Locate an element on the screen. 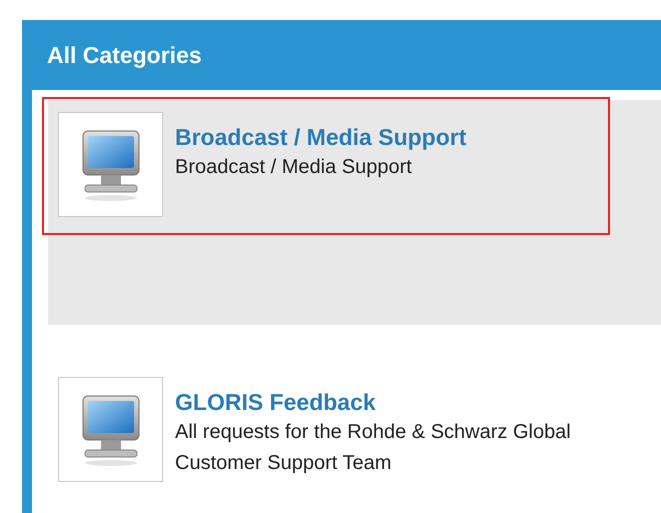 The width and height of the screenshot is (661, 513). category-link: Broadcast / Media Support is located at coordinates (395, 137).